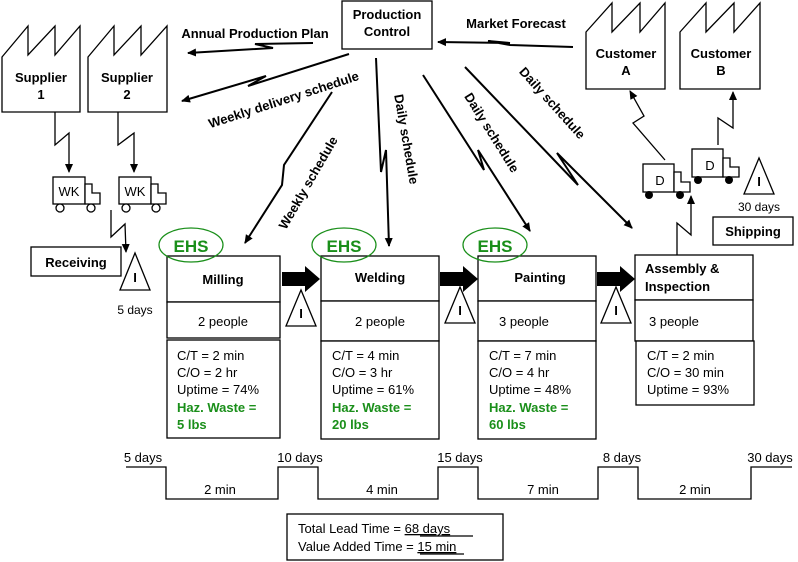 Image resolution: width=798 pixels, height=562 pixels. I want to click on annual-plan-flow: Annual Production Plan, so click(255, 41).